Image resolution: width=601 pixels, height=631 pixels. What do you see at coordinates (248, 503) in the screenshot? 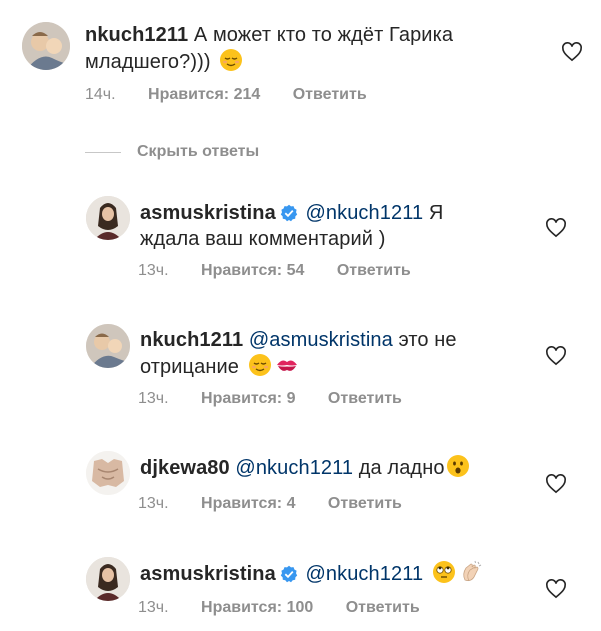
I see `comment-likes-button: Нравится: 4` at bounding box center [248, 503].